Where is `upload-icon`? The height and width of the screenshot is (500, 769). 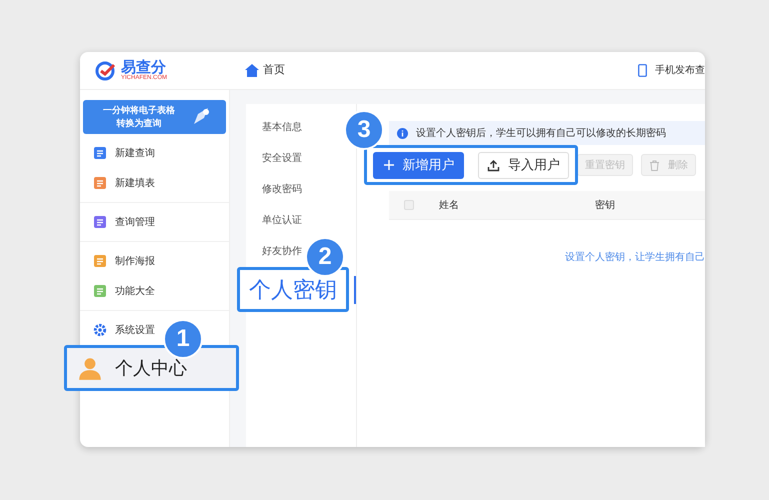 upload-icon is located at coordinates (493, 165).